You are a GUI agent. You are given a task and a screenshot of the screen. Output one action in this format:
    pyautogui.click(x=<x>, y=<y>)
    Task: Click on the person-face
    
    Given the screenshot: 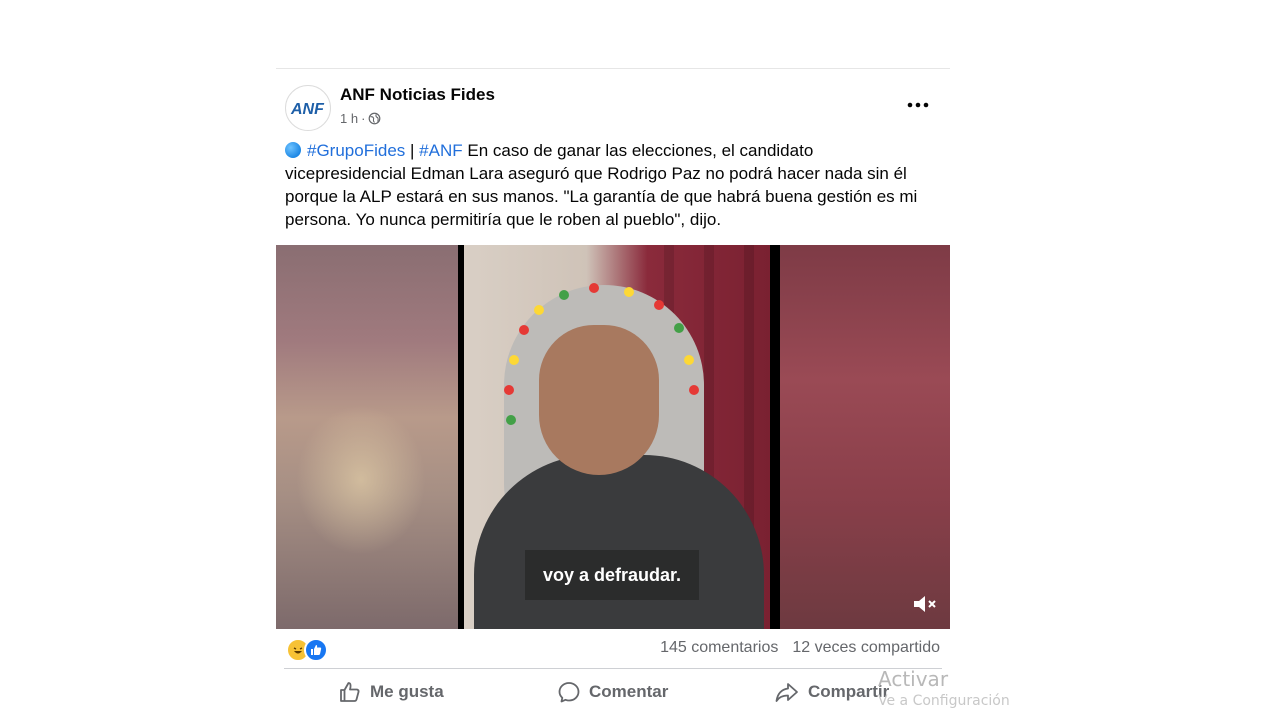 What is the action you would take?
    pyautogui.click(x=599, y=400)
    